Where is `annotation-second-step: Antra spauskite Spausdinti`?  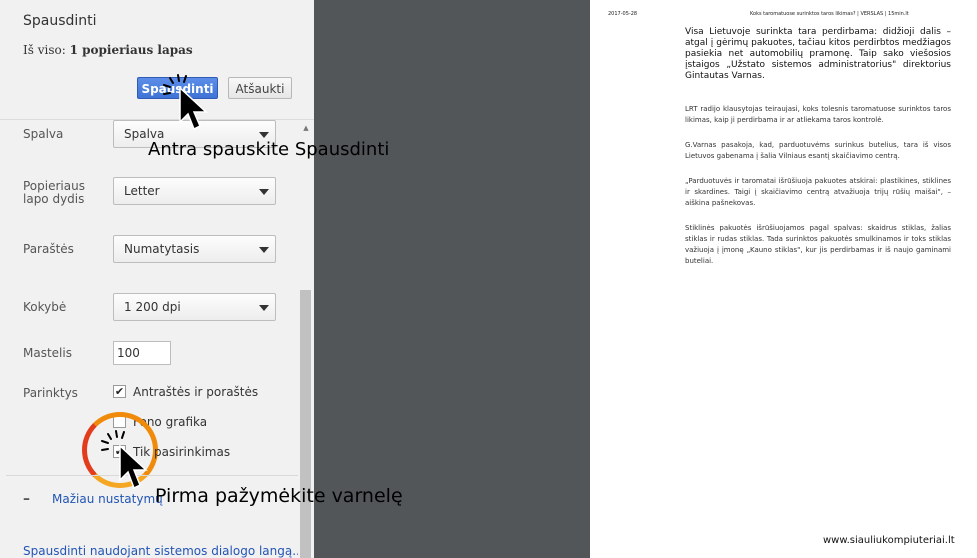
annotation-second-step: Antra spauskite Spausdinti is located at coordinates (269, 149).